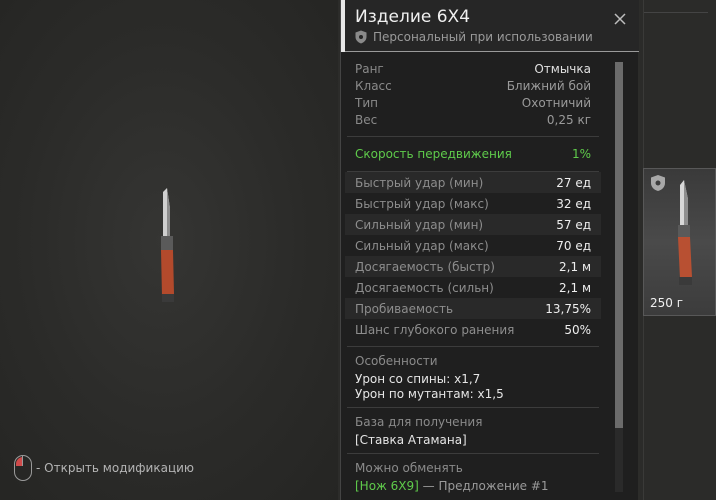  Describe the element at coordinates (433, 154) in the screenshot. I see `speed-label: Скорость передвижения` at that location.